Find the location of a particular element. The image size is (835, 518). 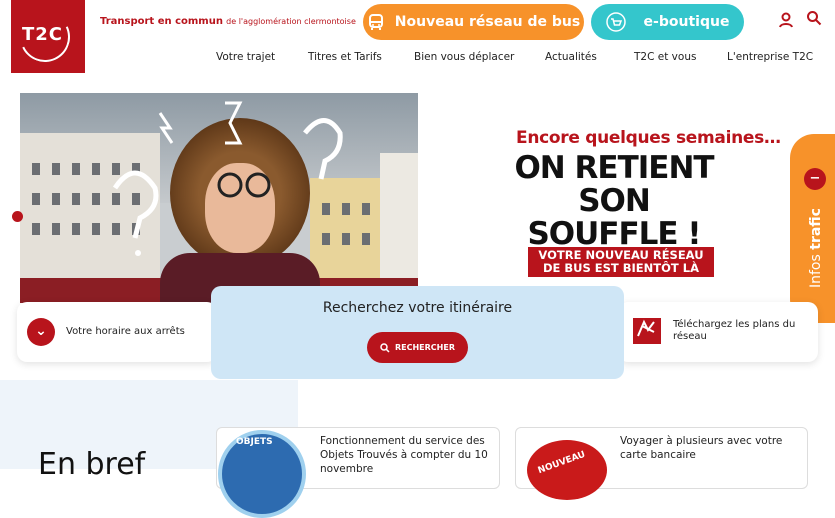

nav-t2c-et-vous: T2C et vous is located at coordinates (665, 57).